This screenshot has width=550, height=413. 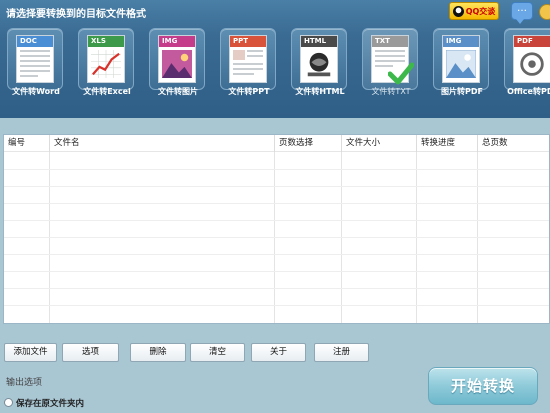 I want to click on ppt-doc-icon: PPT, so click(x=248, y=59).